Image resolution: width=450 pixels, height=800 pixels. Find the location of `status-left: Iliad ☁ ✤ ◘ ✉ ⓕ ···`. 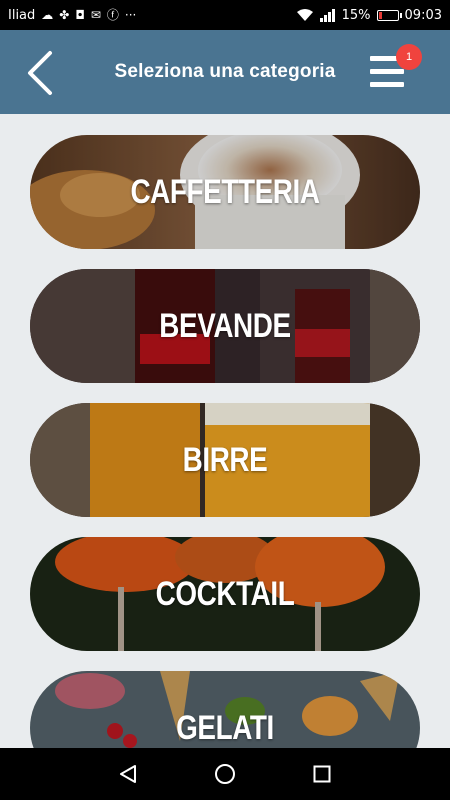

status-left: Iliad ☁ ✤ ◘ ✉ ⓕ ··· is located at coordinates (72, 15).